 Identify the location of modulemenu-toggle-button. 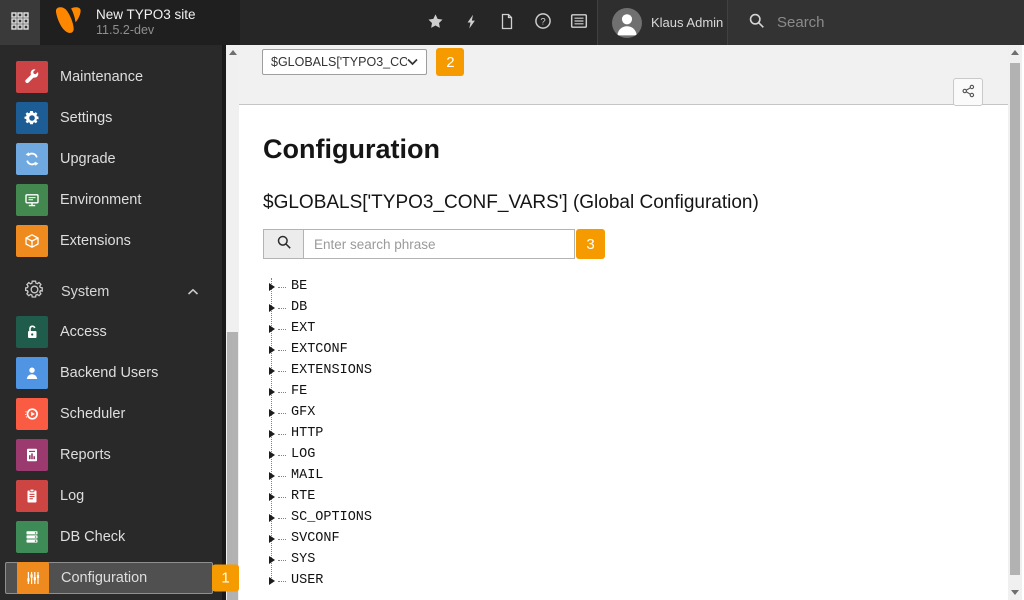
(20, 22).